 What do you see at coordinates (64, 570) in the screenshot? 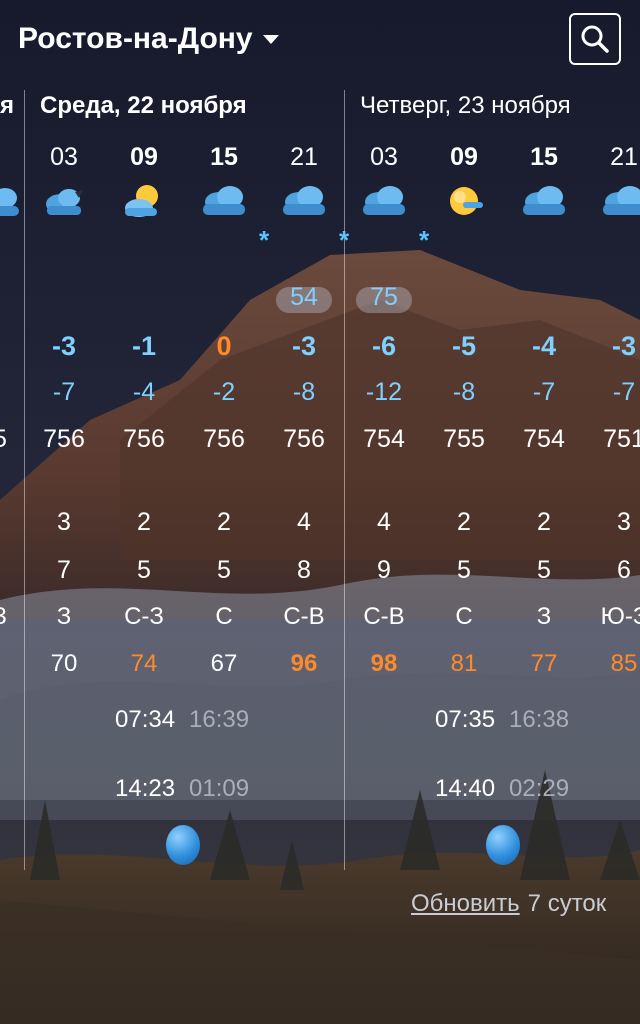
I see `wind-gust: 7` at bounding box center [64, 570].